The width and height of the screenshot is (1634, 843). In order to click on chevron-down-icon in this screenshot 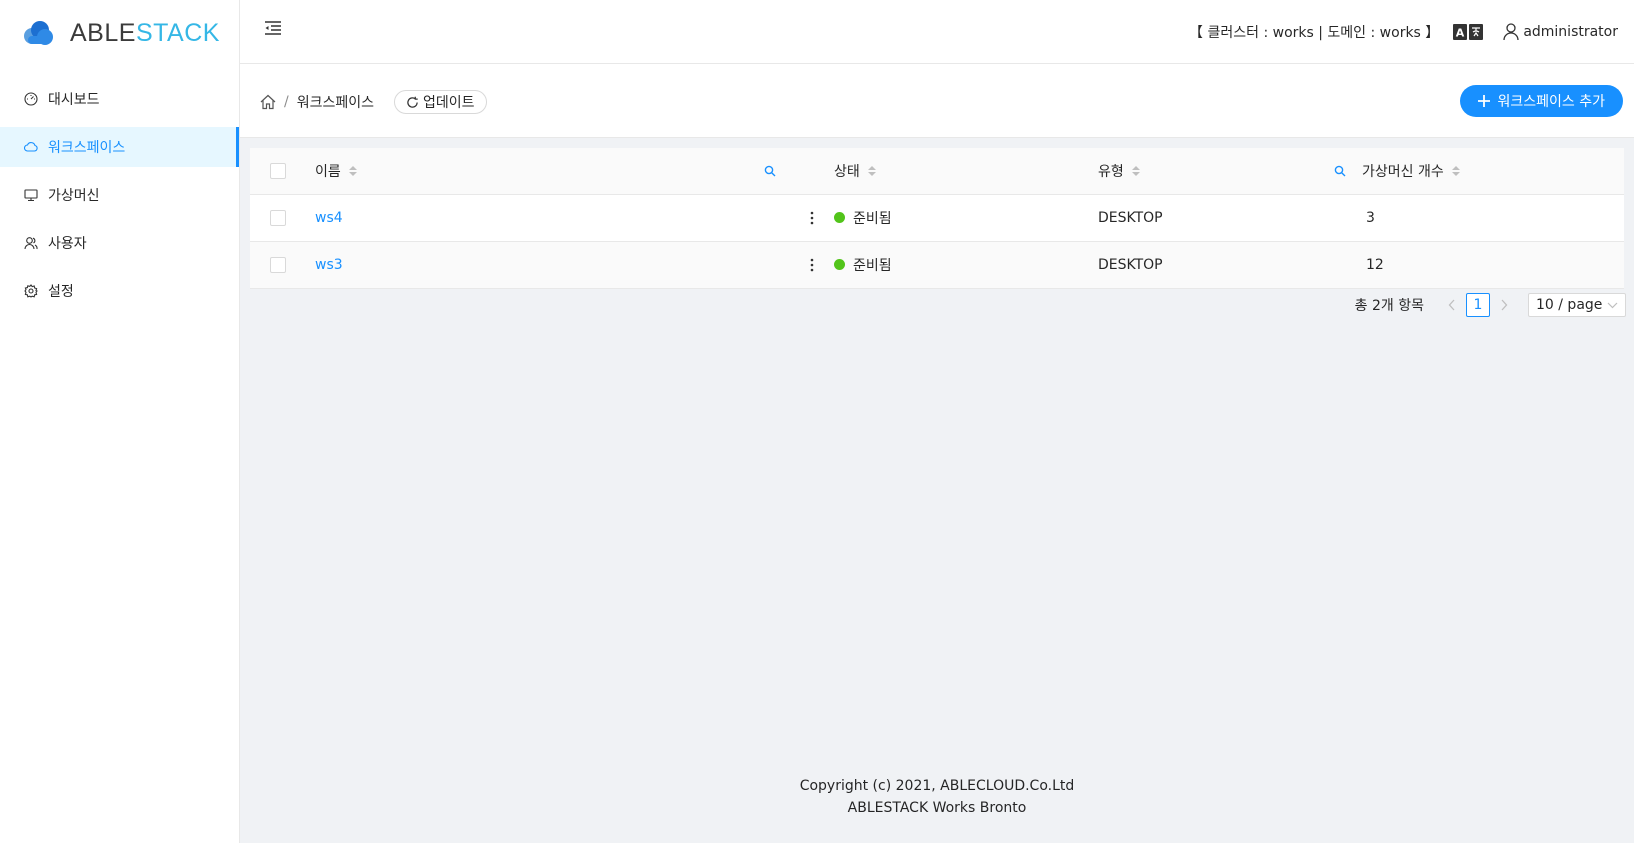, I will do `click(1612, 305)`.